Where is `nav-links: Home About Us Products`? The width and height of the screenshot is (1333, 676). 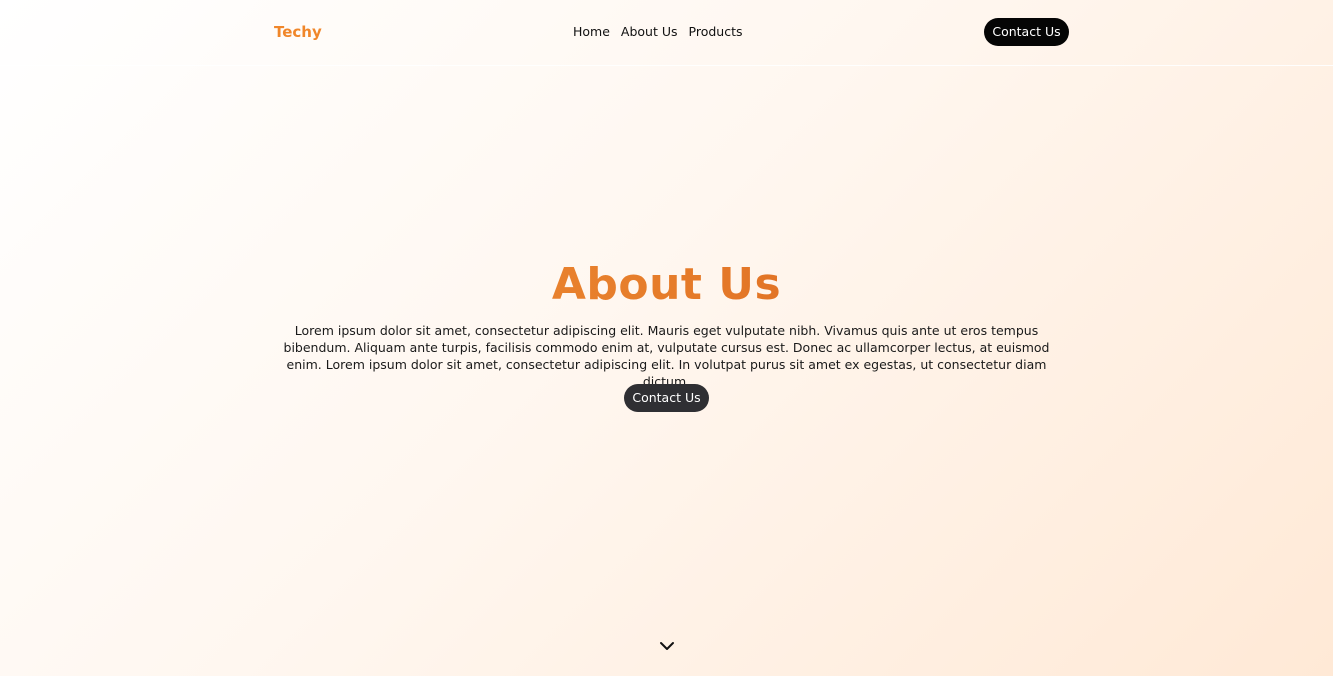
nav-links: Home About Us Products is located at coordinates (658, 32).